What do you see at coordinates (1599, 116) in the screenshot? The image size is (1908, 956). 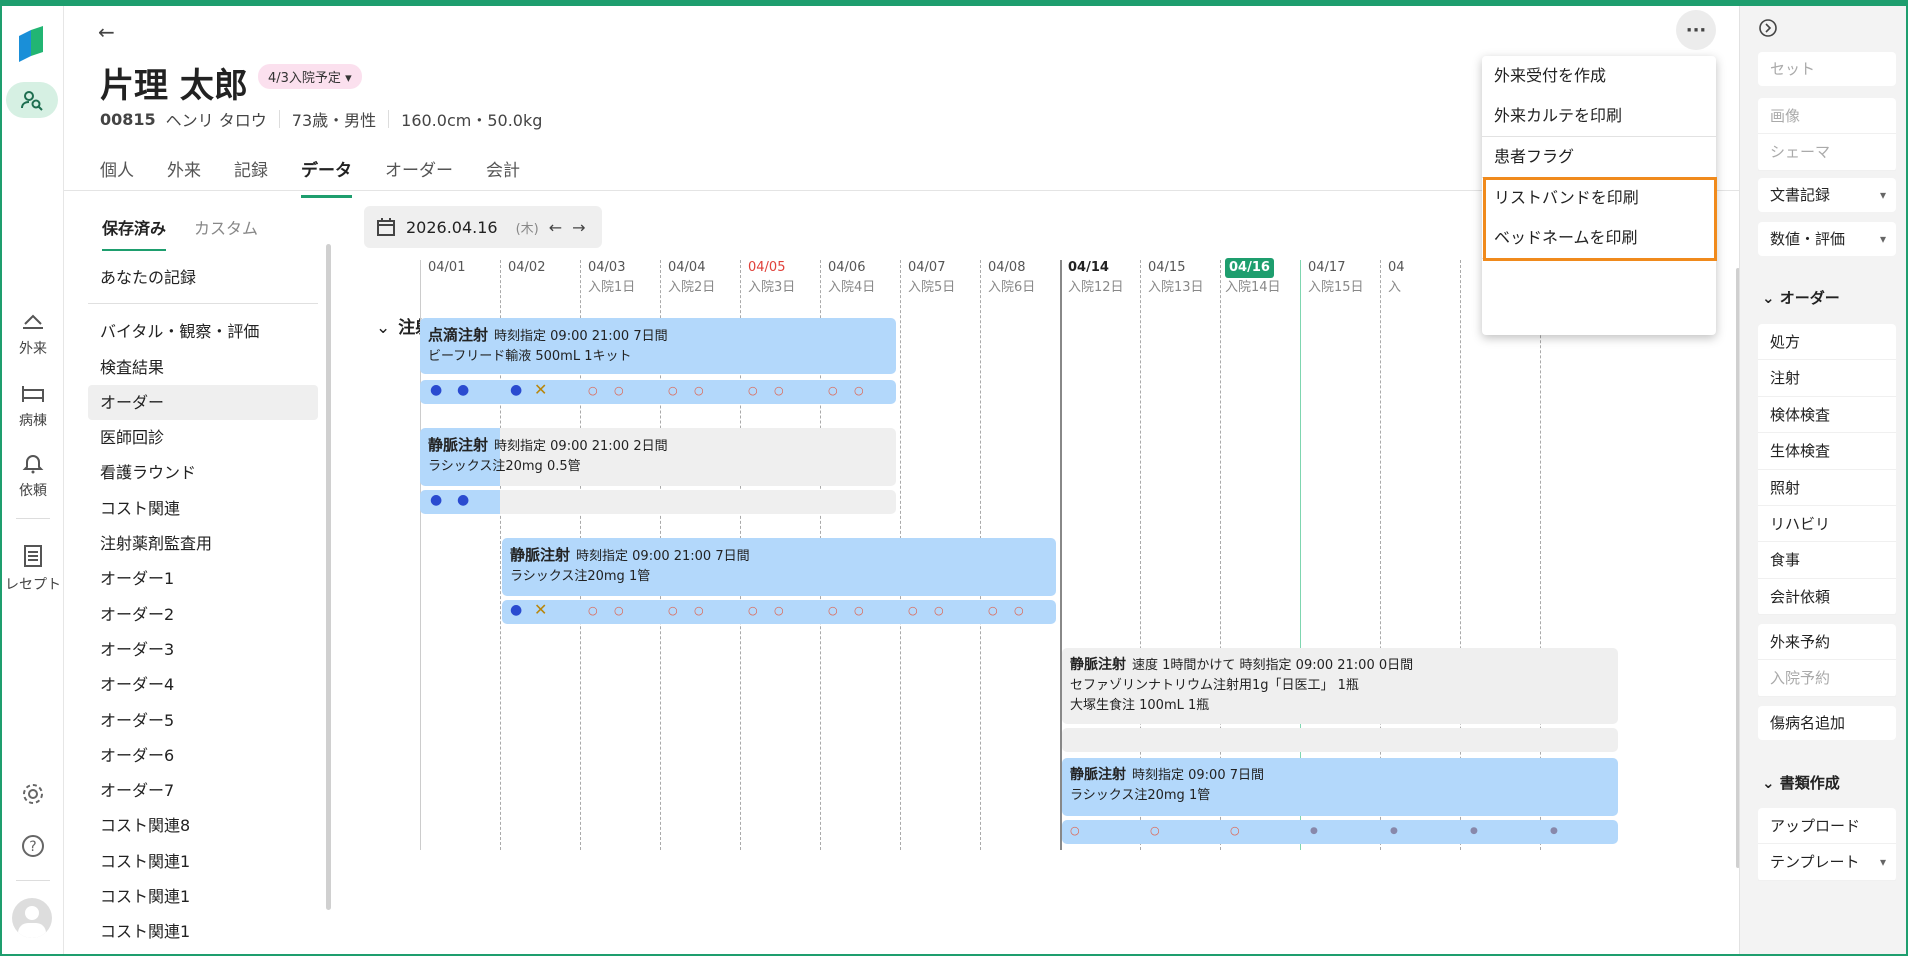 I see `menu-item-print-outpatient-chart: 外来カルテを印刷` at bounding box center [1599, 116].